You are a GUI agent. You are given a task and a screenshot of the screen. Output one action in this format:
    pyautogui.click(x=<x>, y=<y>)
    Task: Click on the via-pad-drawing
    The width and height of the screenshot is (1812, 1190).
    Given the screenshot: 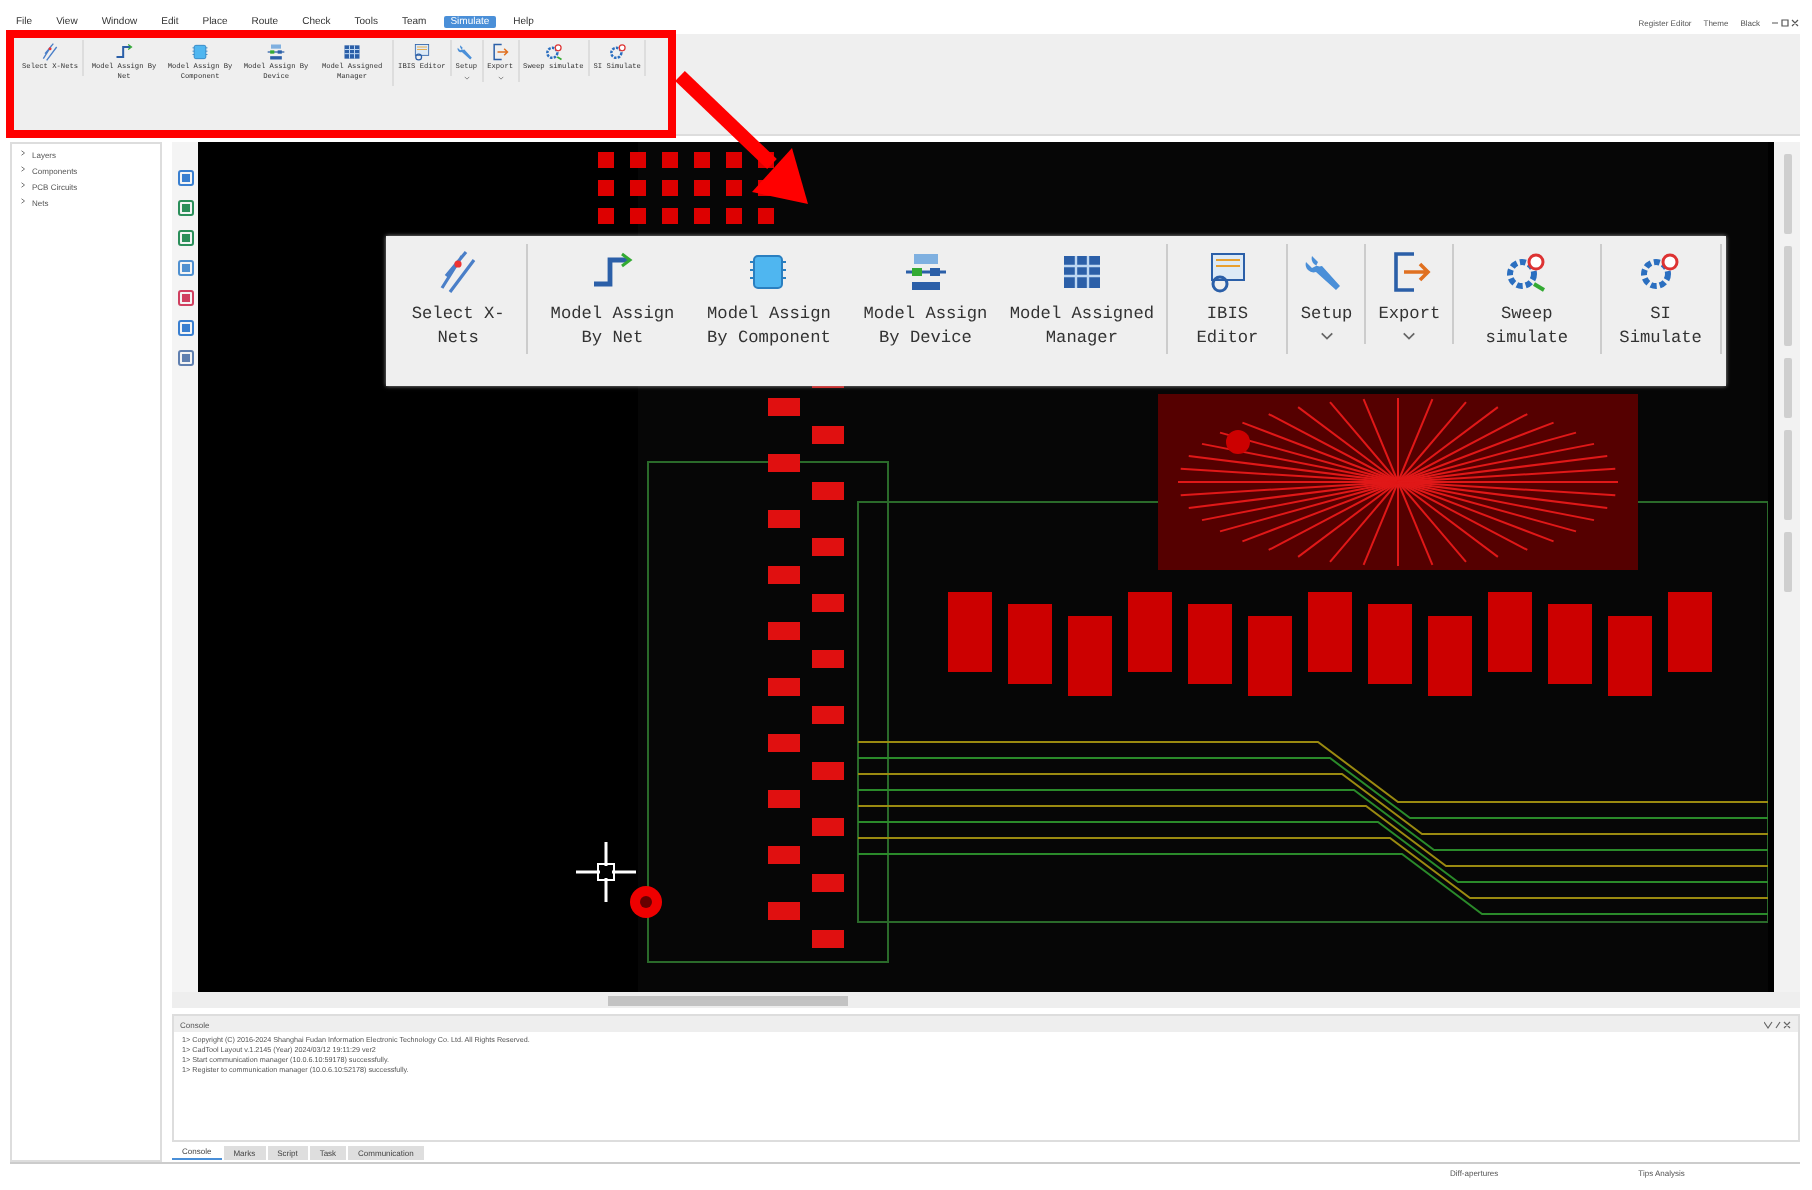 What is the action you would take?
    pyautogui.click(x=646, y=902)
    